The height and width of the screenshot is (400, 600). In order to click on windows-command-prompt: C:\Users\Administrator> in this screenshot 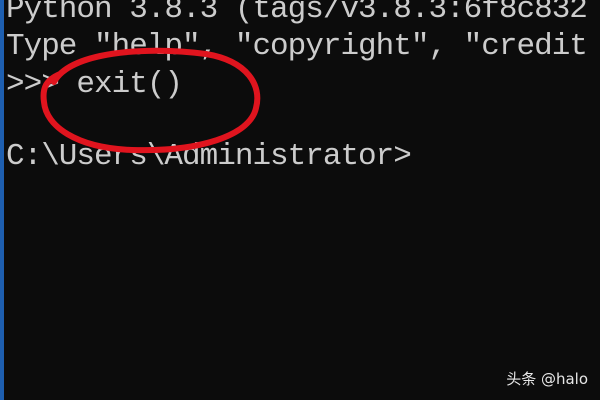, I will do `click(209, 156)`.